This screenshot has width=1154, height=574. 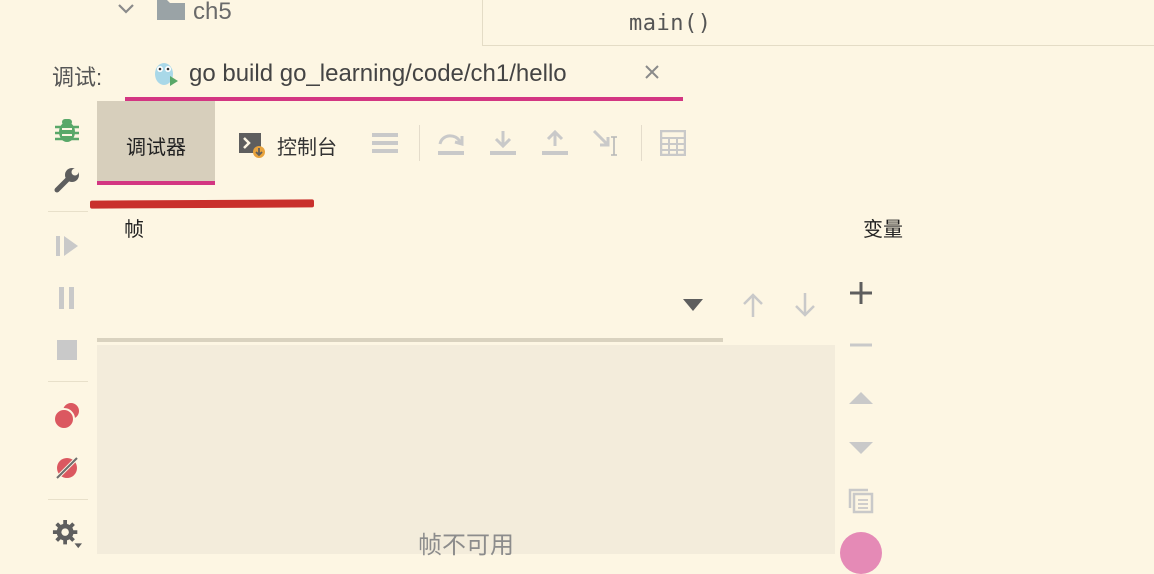 I want to click on run-to-cursor-icon, so click(x=607, y=143).